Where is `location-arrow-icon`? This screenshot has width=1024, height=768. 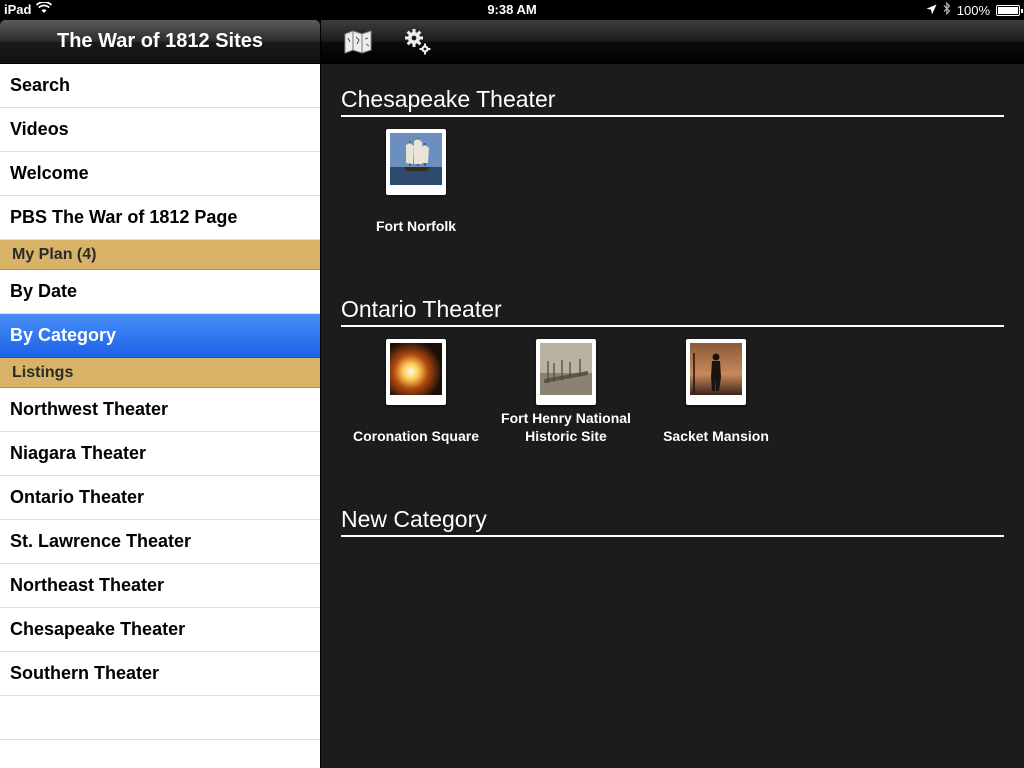
location-arrow-icon is located at coordinates (931, 10).